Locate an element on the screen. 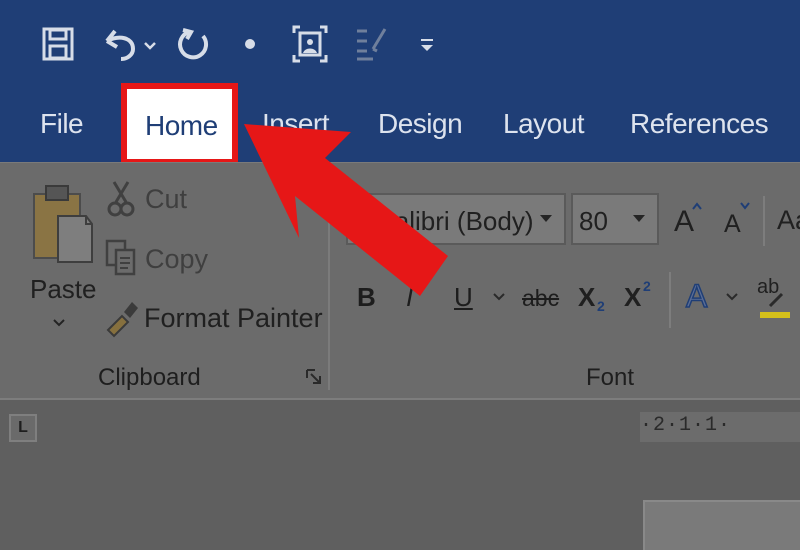 This screenshot has width=800, height=550. annotation-layer is located at coordinates (346, 210).